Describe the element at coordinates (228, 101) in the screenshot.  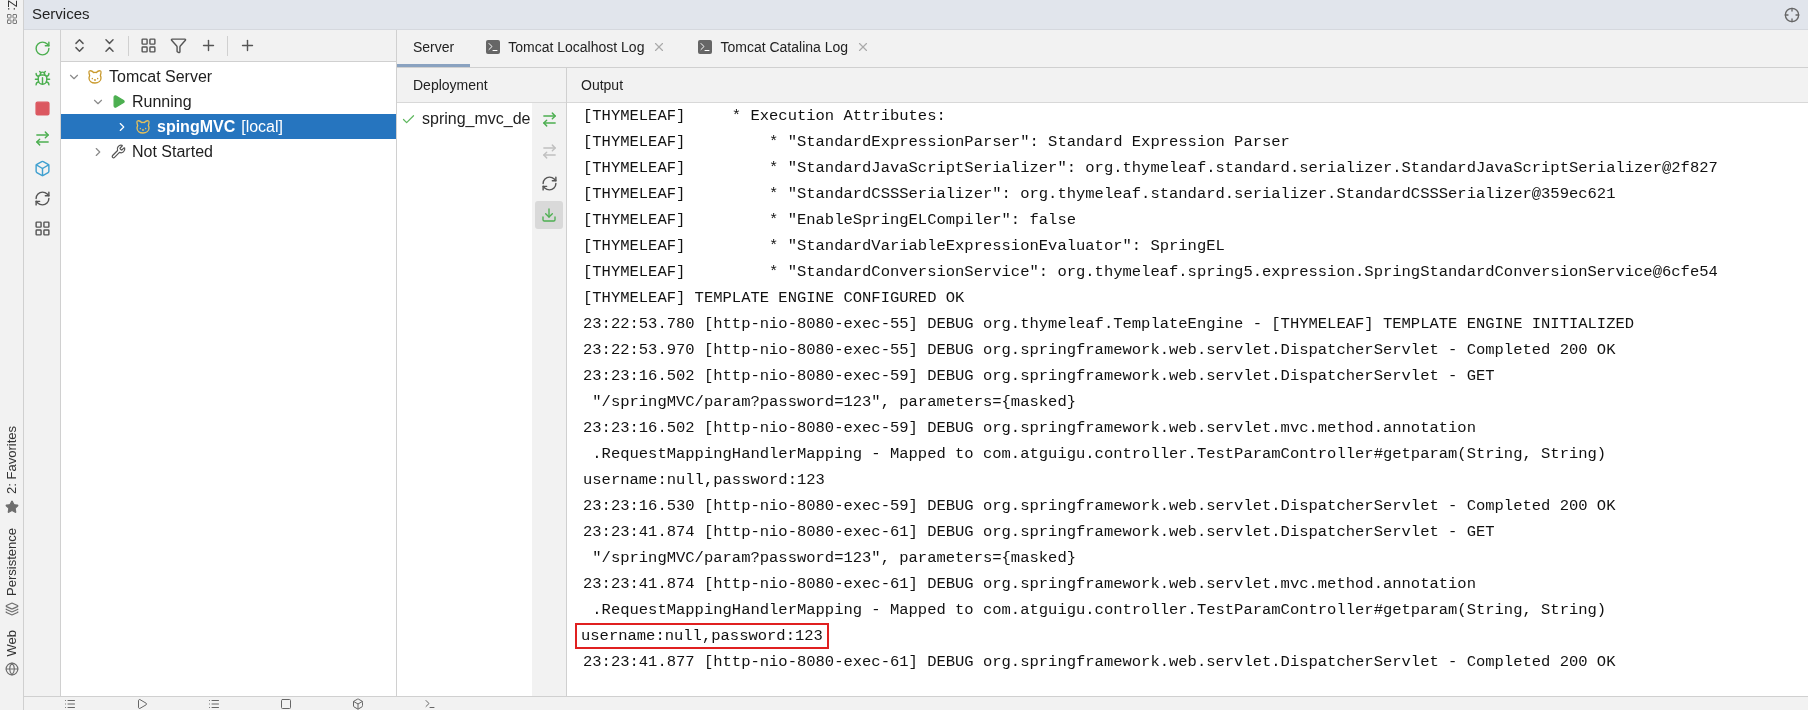
I see `tree-item: Running` at that location.